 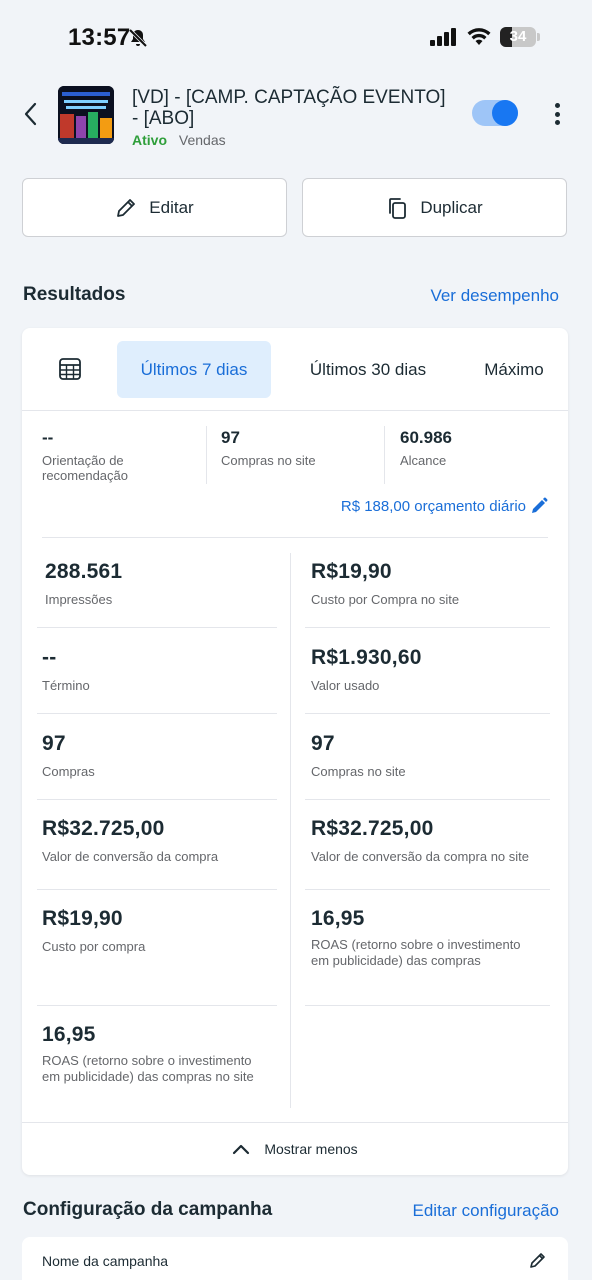 What do you see at coordinates (86, 115) in the screenshot?
I see `campaign-thumbnail` at bounding box center [86, 115].